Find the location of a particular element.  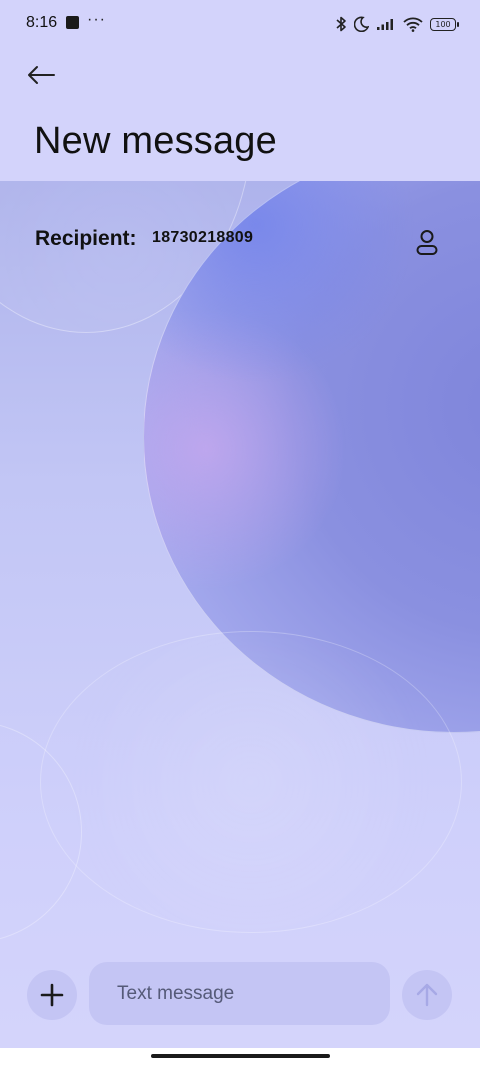

select-contact-button is located at coordinates (427, 242).